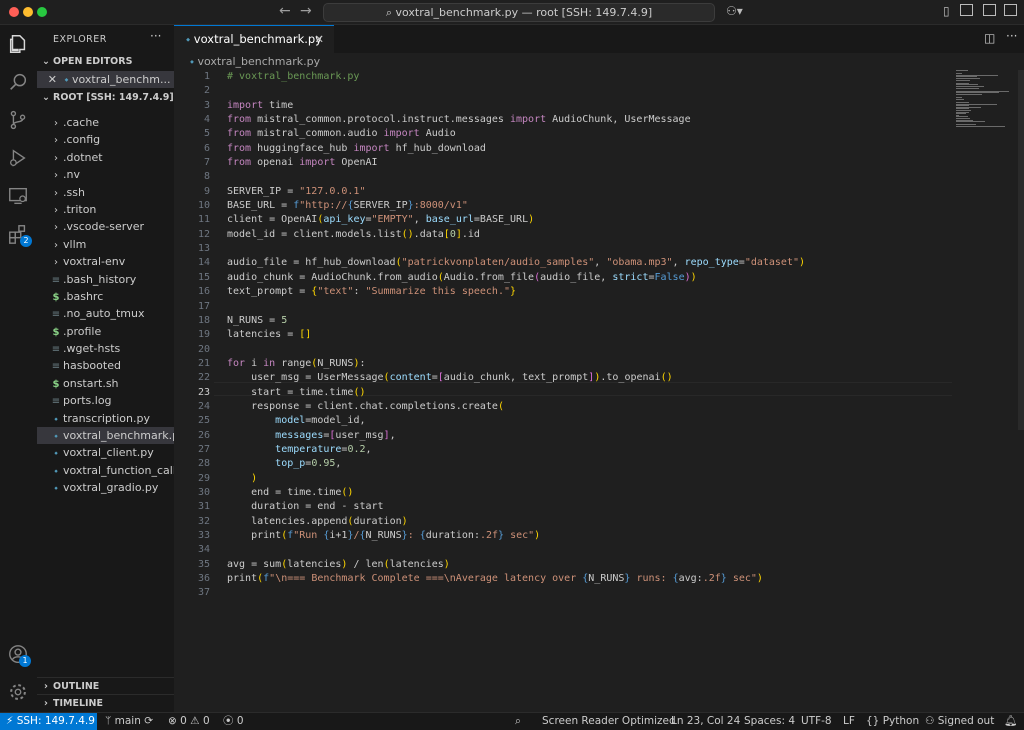 This screenshot has height=730, width=1024. I want to click on breadcrumb-file: voxtral_benchmark.py, so click(258, 61).